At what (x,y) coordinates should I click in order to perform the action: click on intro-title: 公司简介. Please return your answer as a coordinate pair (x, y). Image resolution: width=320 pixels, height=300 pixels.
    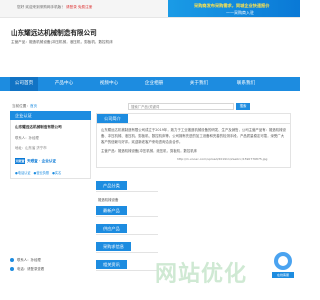
    Looking at the image, I should click on (112, 118).